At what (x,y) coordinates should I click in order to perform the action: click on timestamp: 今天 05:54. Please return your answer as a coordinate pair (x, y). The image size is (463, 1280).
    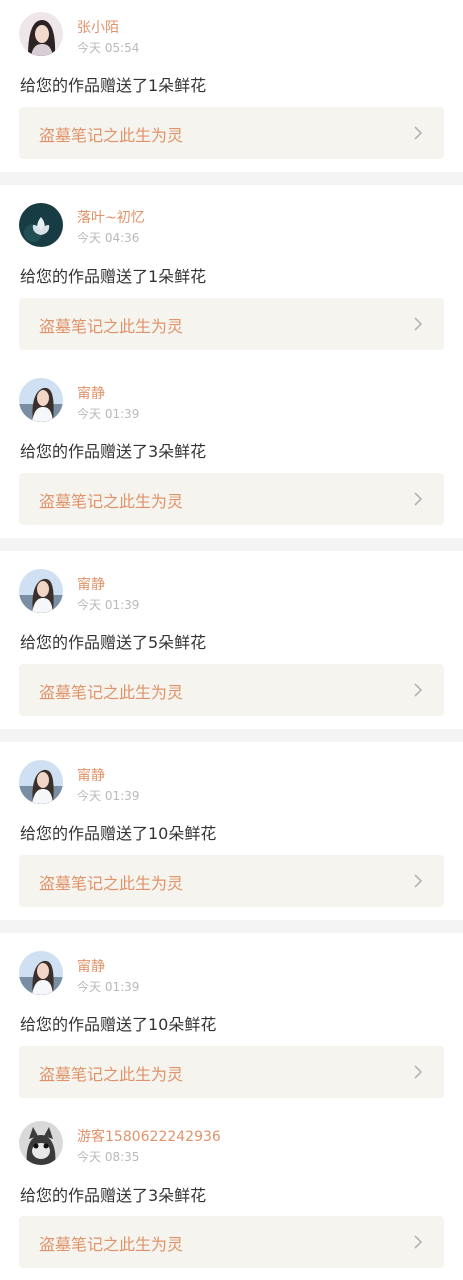
    Looking at the image, I should click on (108, 48).